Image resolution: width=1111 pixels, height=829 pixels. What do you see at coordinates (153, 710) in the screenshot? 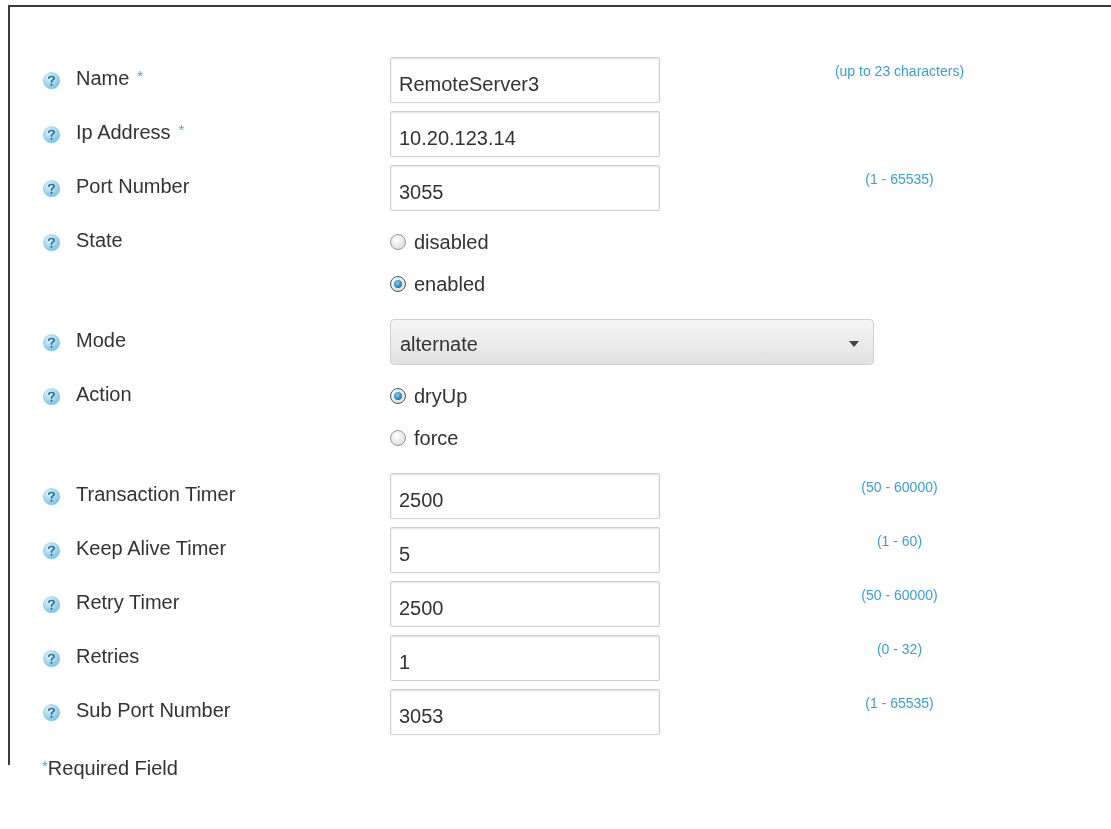
I see `field-label: Sub Port Number` at bounding box center [153, 710].